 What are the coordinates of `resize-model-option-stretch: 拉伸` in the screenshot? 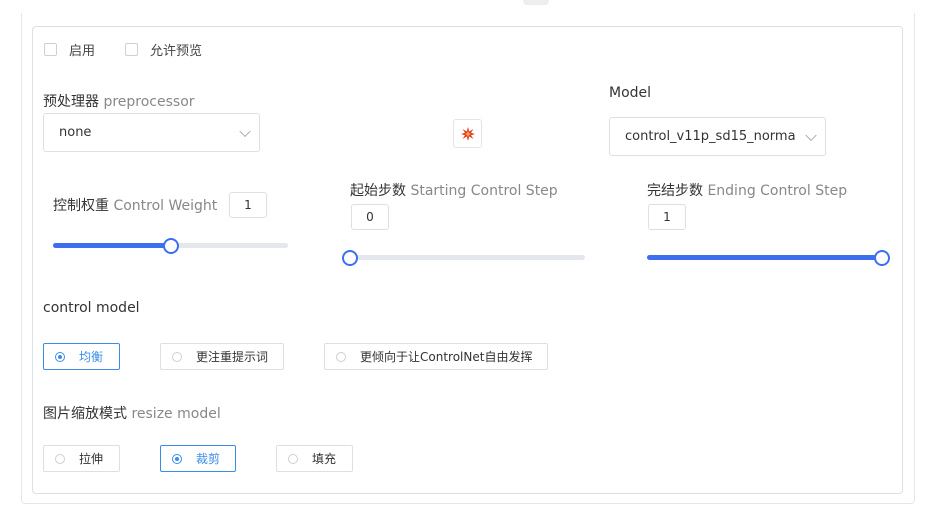 It's located at (81, 458).